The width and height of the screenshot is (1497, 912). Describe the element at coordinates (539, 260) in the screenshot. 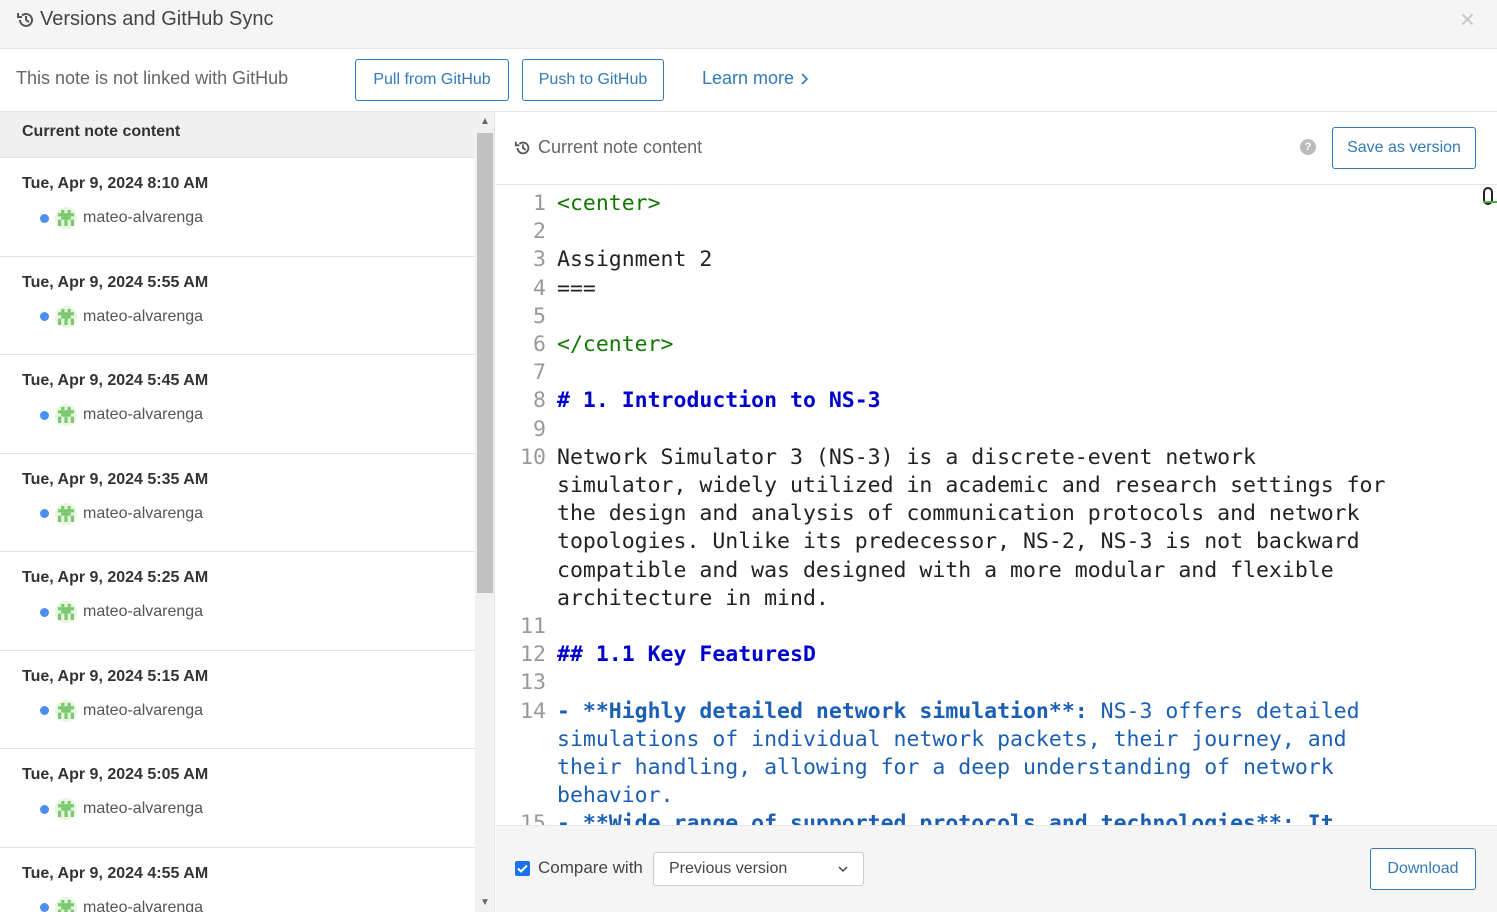

I see `line-number: 3` at that location.